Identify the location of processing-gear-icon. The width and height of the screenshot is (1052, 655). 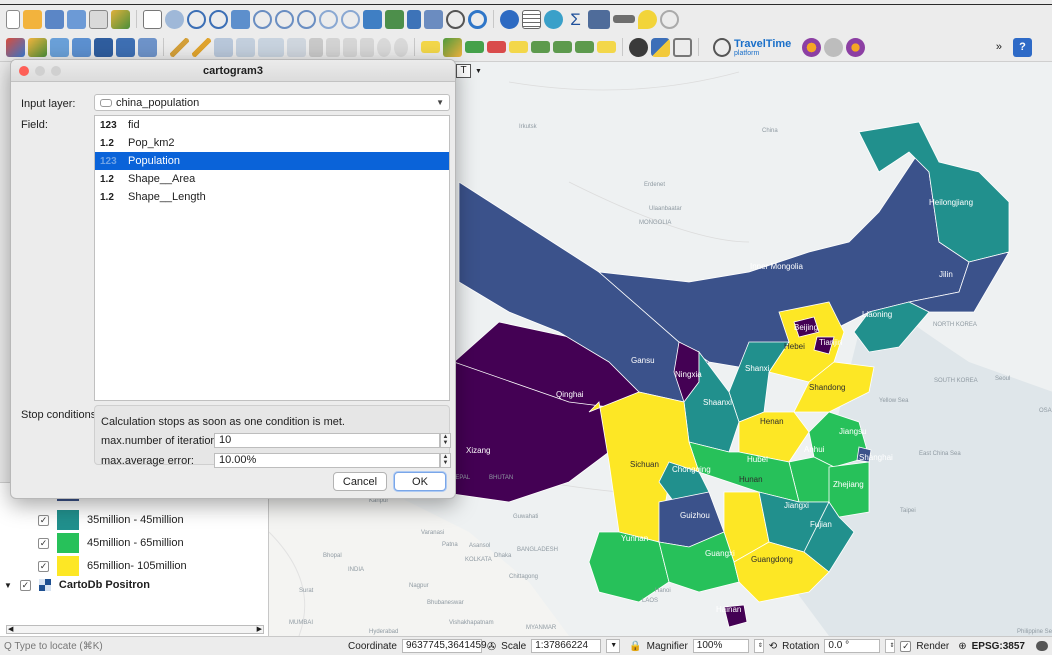
(553, 19).